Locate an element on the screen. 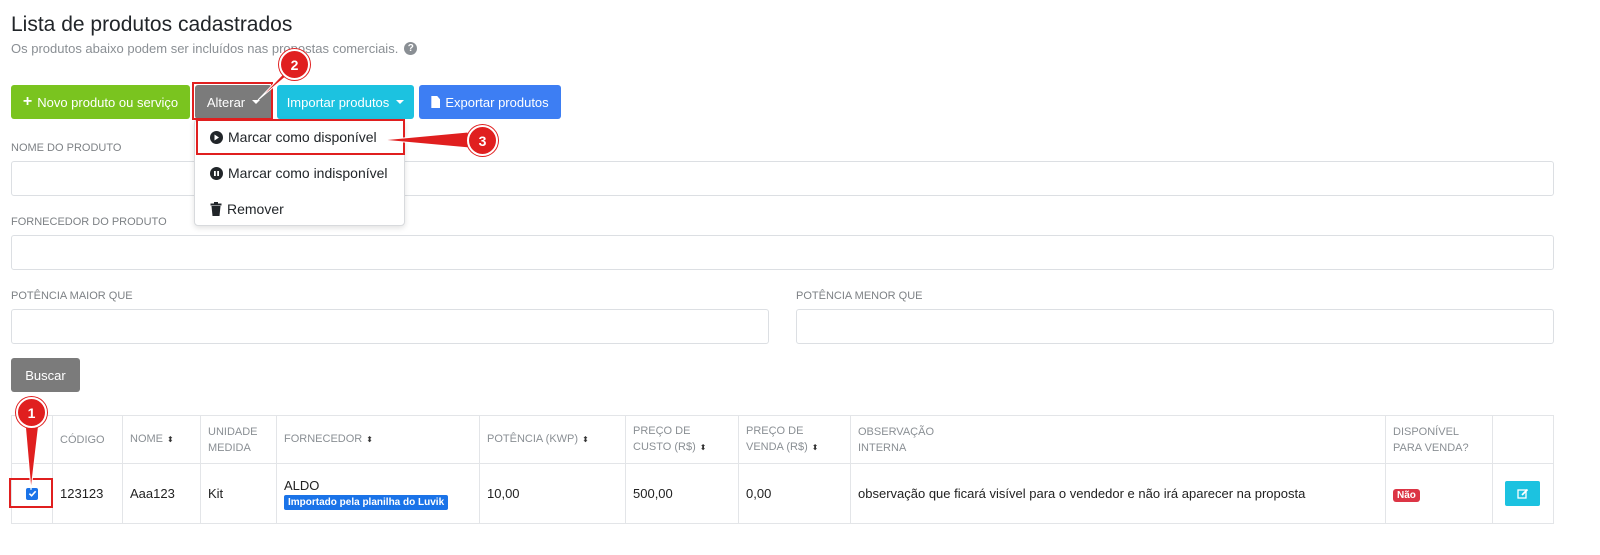 This screenshot has width=1600, height=555. nome-label: NOME DO PRODUTO is located at coordinates (66, 148).